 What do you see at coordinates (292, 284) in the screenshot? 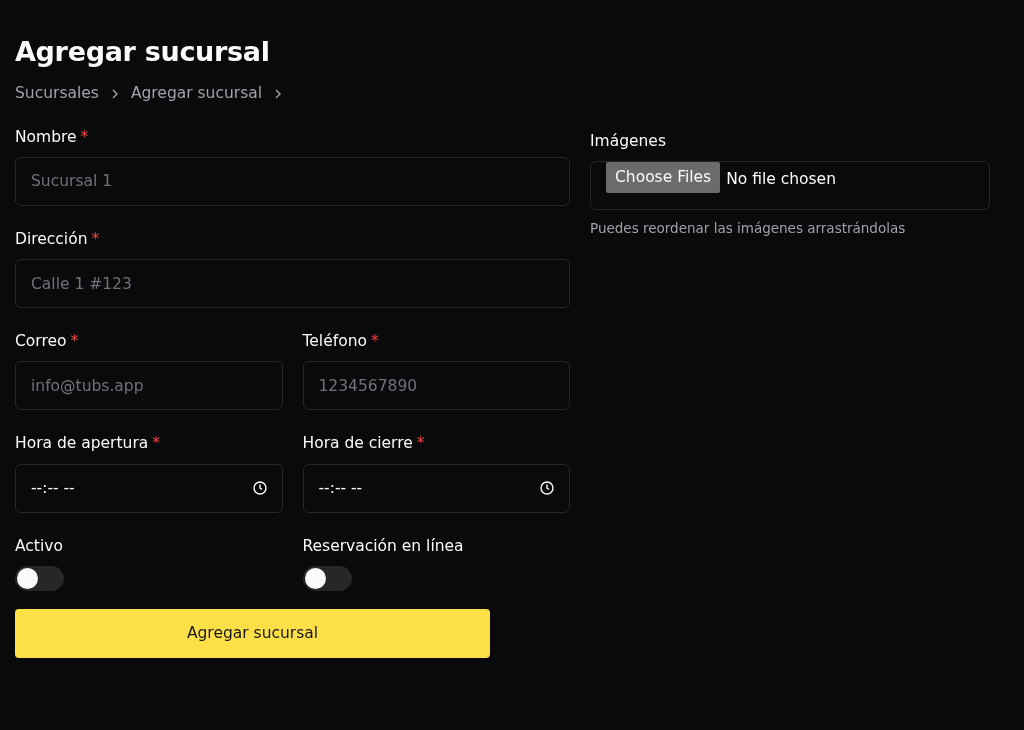
I see `input-field: Calle 1 #123` at bounding box center [292, 284].